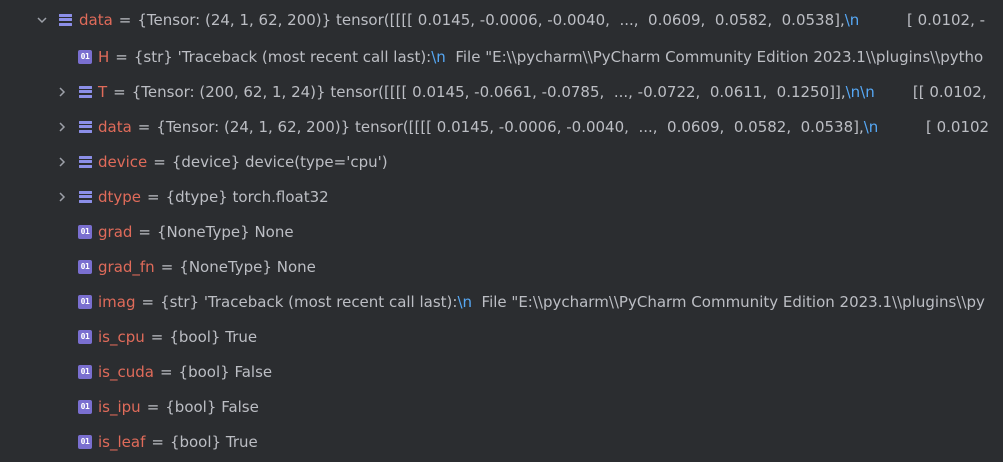  What do you see at coordinates (316, 161) in the screenshot?
I see `variable-value: device(type='cpu')` at bounding box center [316, 161].